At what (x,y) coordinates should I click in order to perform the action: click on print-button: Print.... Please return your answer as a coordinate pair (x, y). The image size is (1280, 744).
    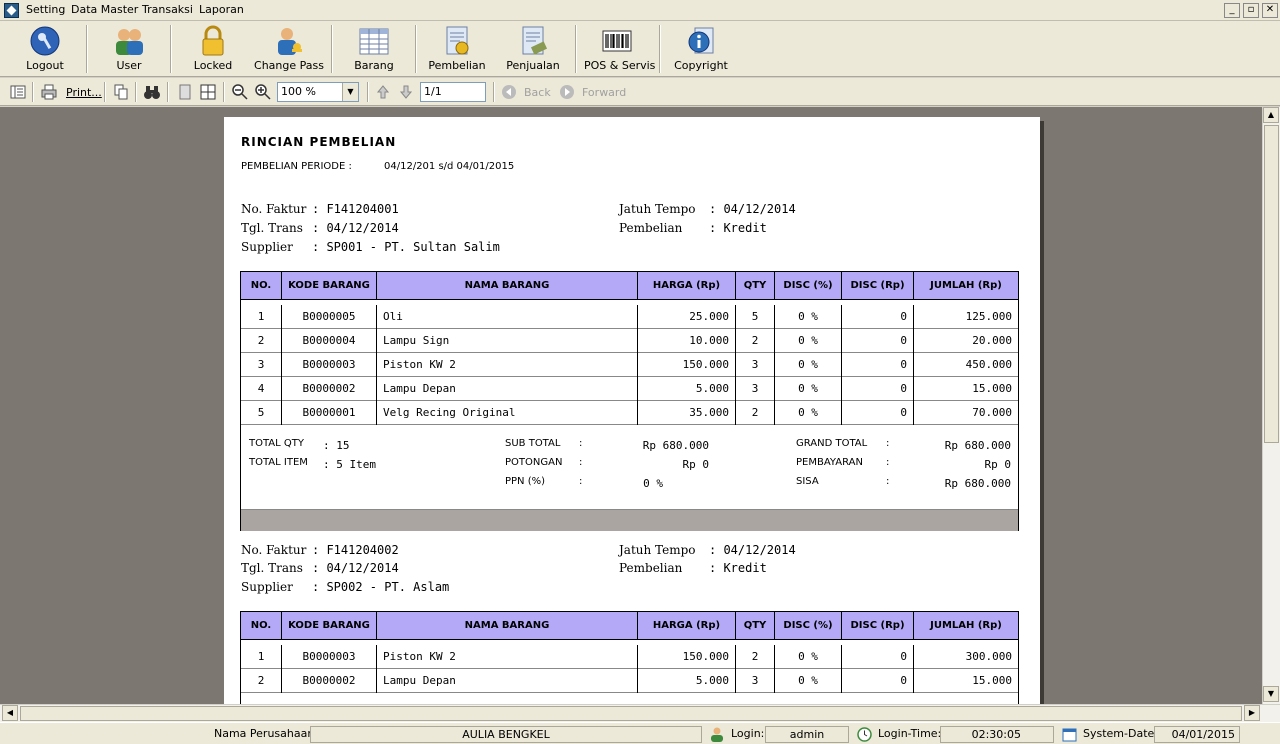
    Looking at the image, I should click on (84, 92).